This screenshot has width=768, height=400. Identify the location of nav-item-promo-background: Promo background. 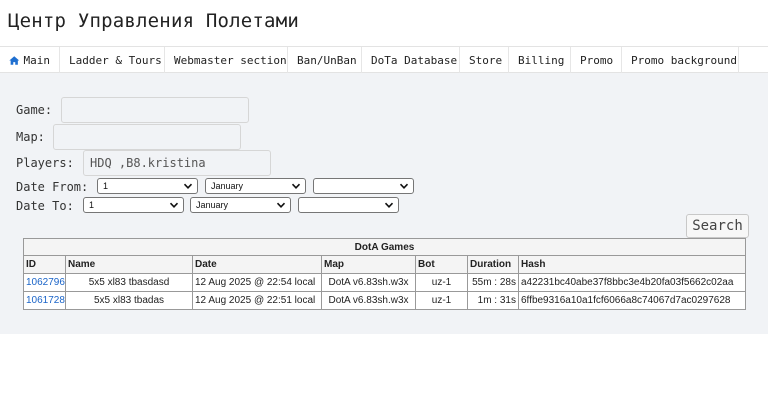
(680, 60).